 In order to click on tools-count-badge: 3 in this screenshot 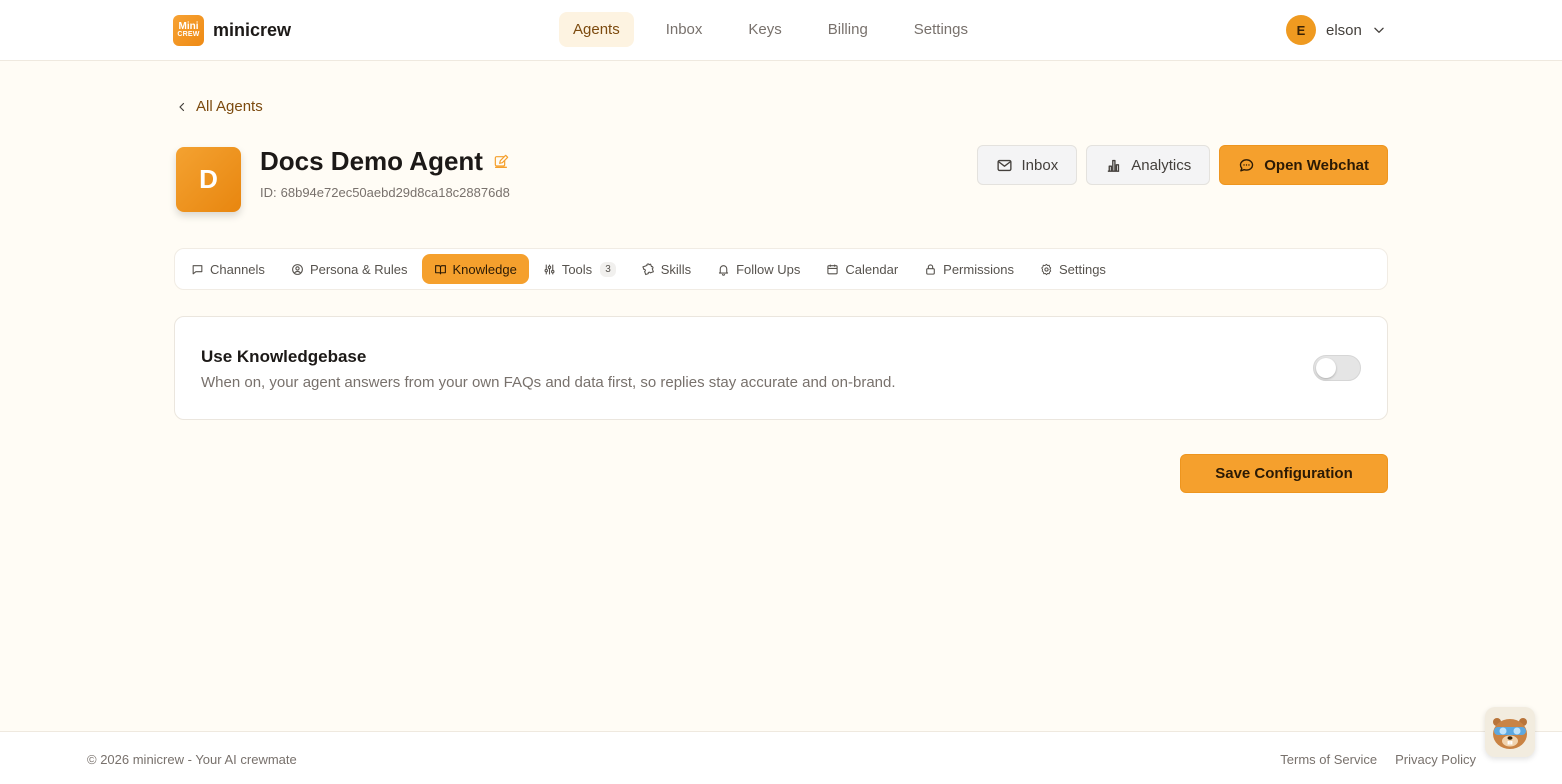, I will do `click(608, 269)`.